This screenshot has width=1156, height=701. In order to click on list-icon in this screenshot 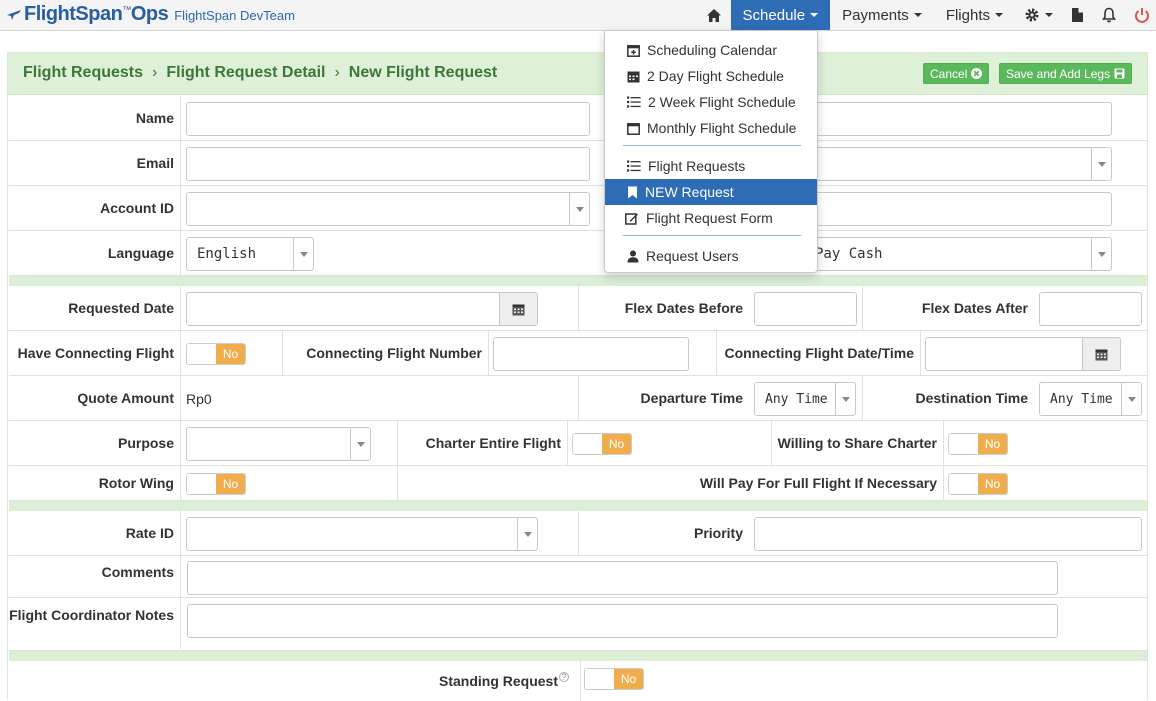, I will do `click(634, 166)`.